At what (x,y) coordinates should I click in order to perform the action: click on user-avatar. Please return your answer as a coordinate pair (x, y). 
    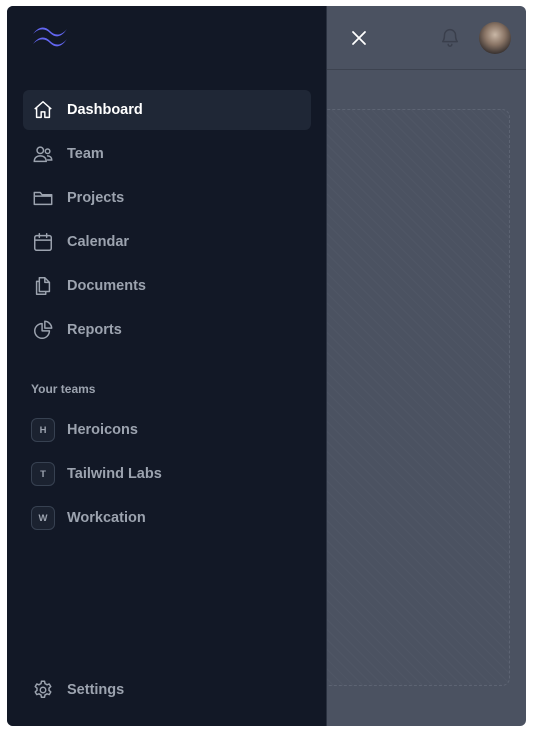
    Looking at the image, I should click on (495, 38).